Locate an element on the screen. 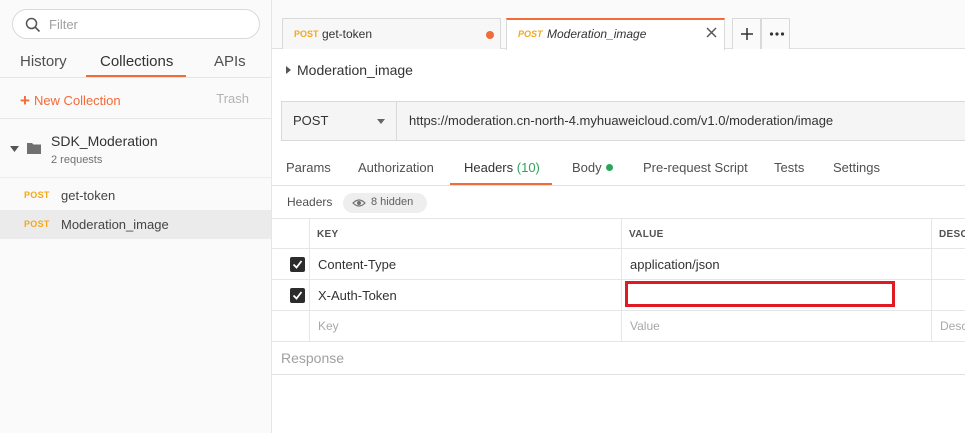 This screenshot has height=433, width=965. body-indicator-dot is located at coordinates (609, 167).